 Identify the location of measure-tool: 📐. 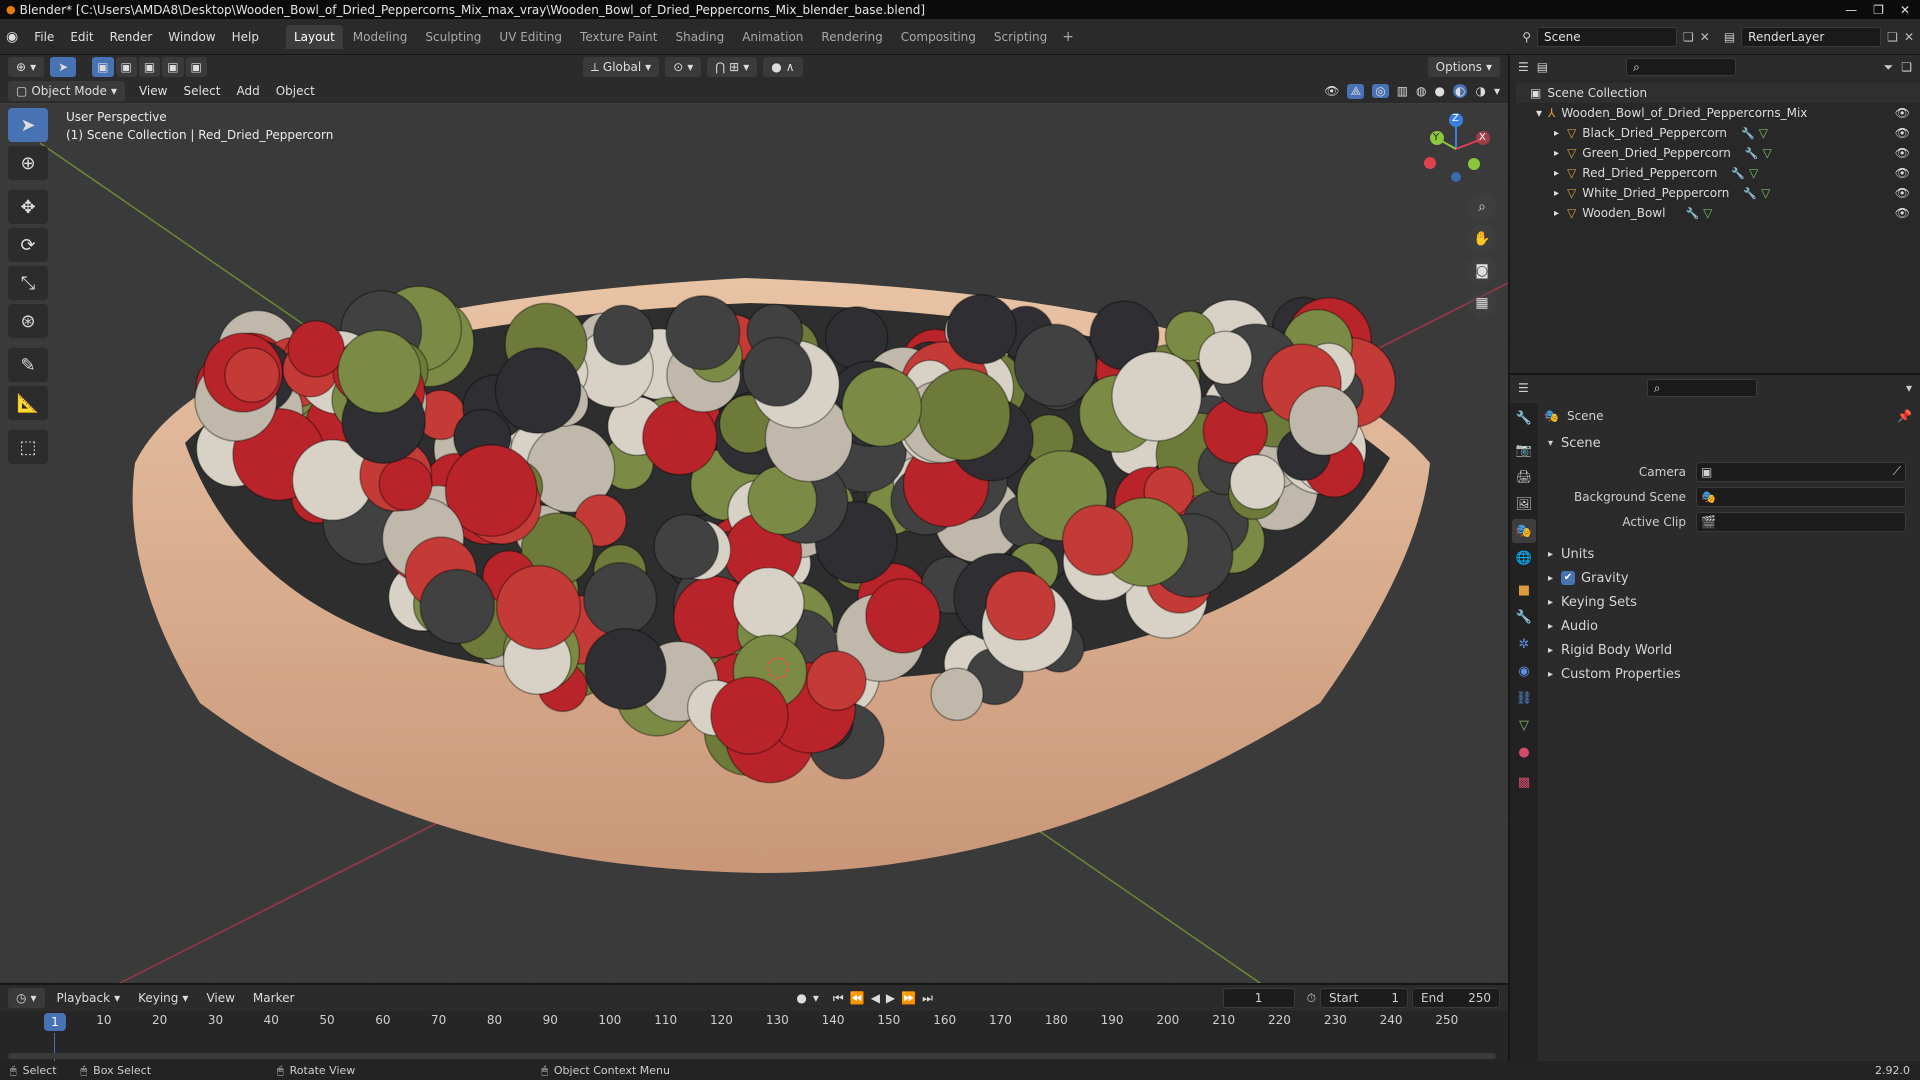
(28, 403).